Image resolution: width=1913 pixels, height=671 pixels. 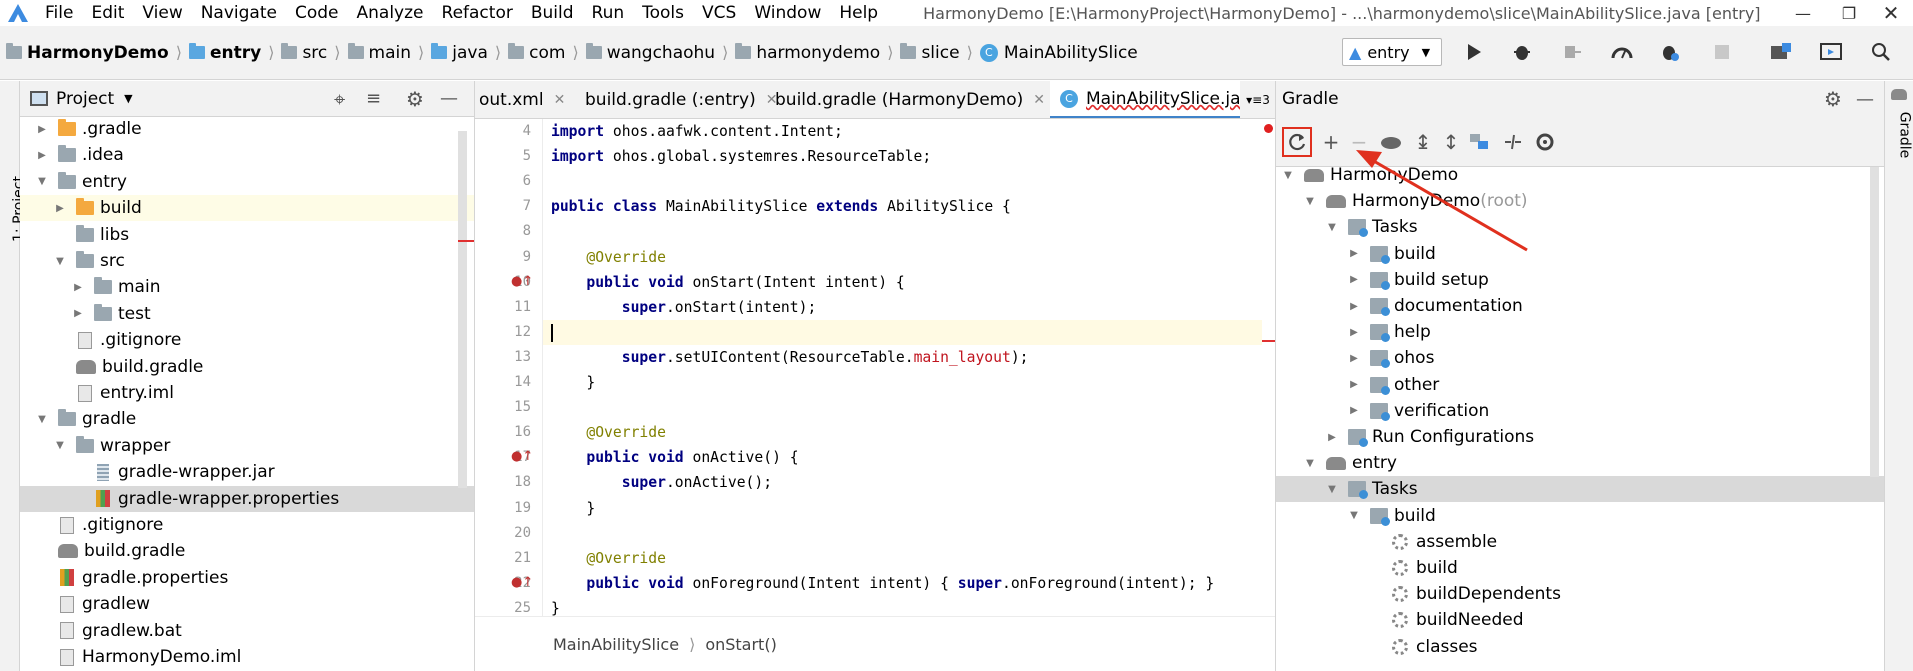 What do you see at coordinates (1268, 128) in the screenshot?
I see `error-indicator-icon` at bounding box center [1268, 128].